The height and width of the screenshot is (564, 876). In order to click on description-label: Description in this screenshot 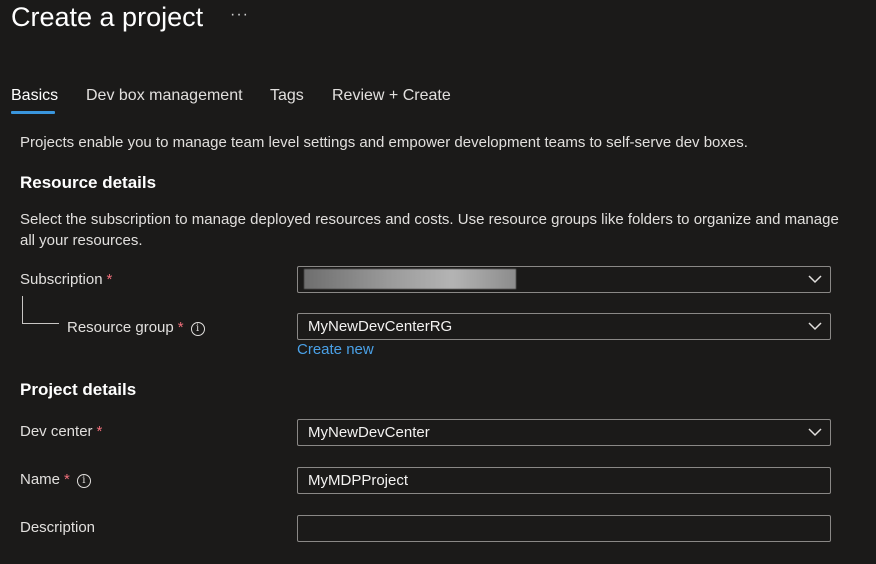, I will do `click(58, 527)`.